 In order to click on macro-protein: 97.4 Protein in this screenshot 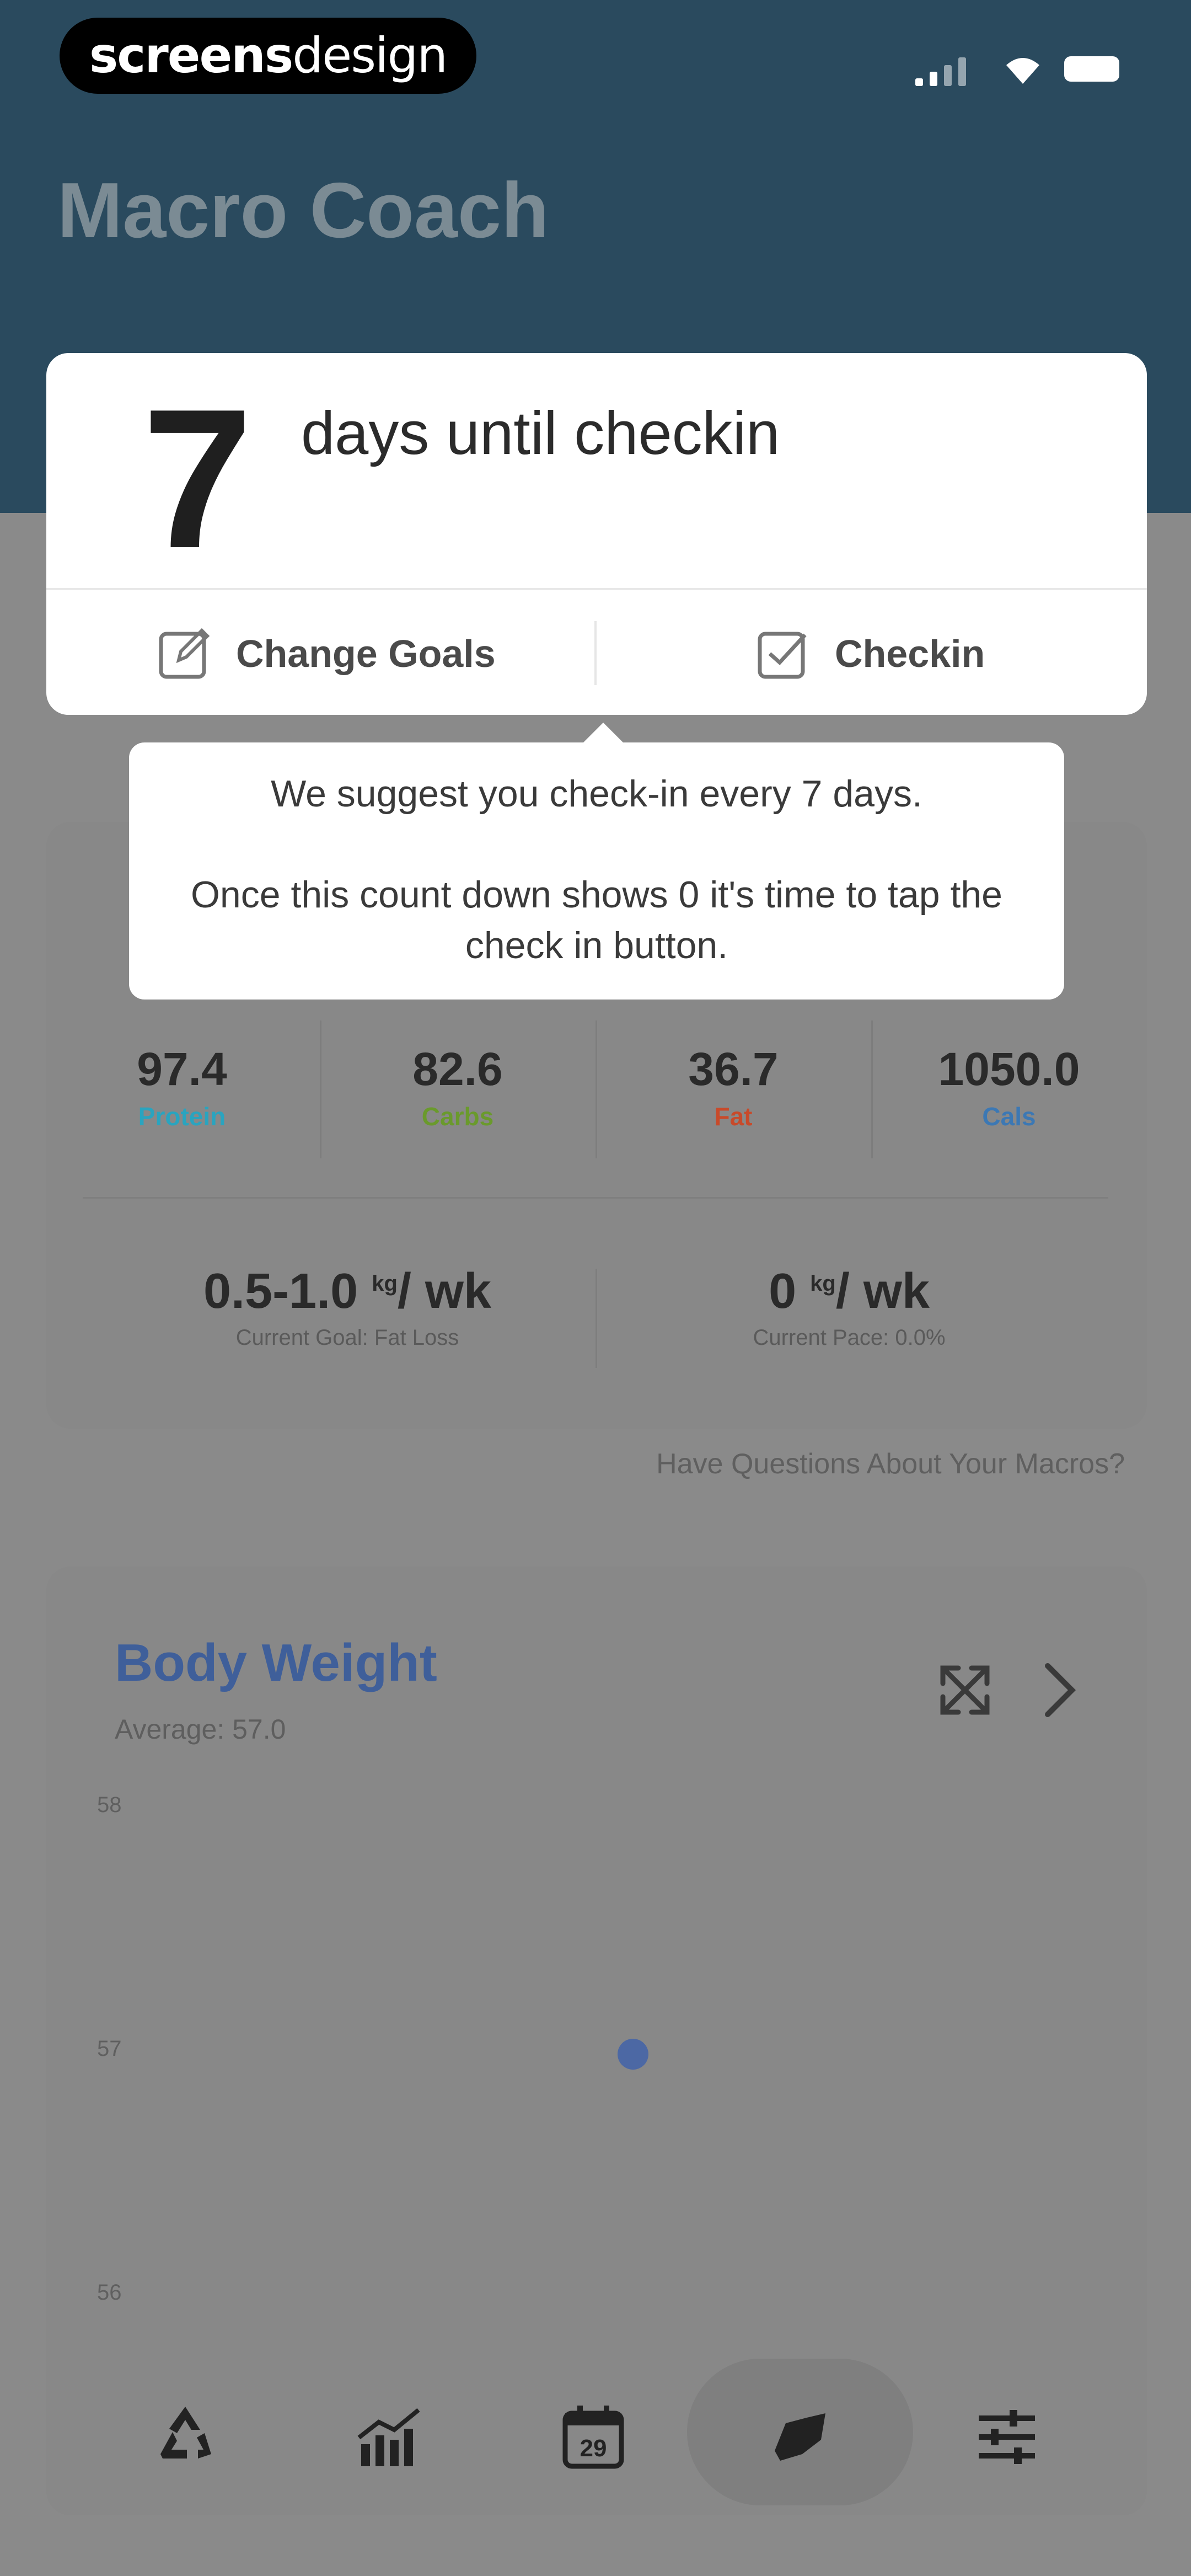, I will do `click(182, 1087)`.